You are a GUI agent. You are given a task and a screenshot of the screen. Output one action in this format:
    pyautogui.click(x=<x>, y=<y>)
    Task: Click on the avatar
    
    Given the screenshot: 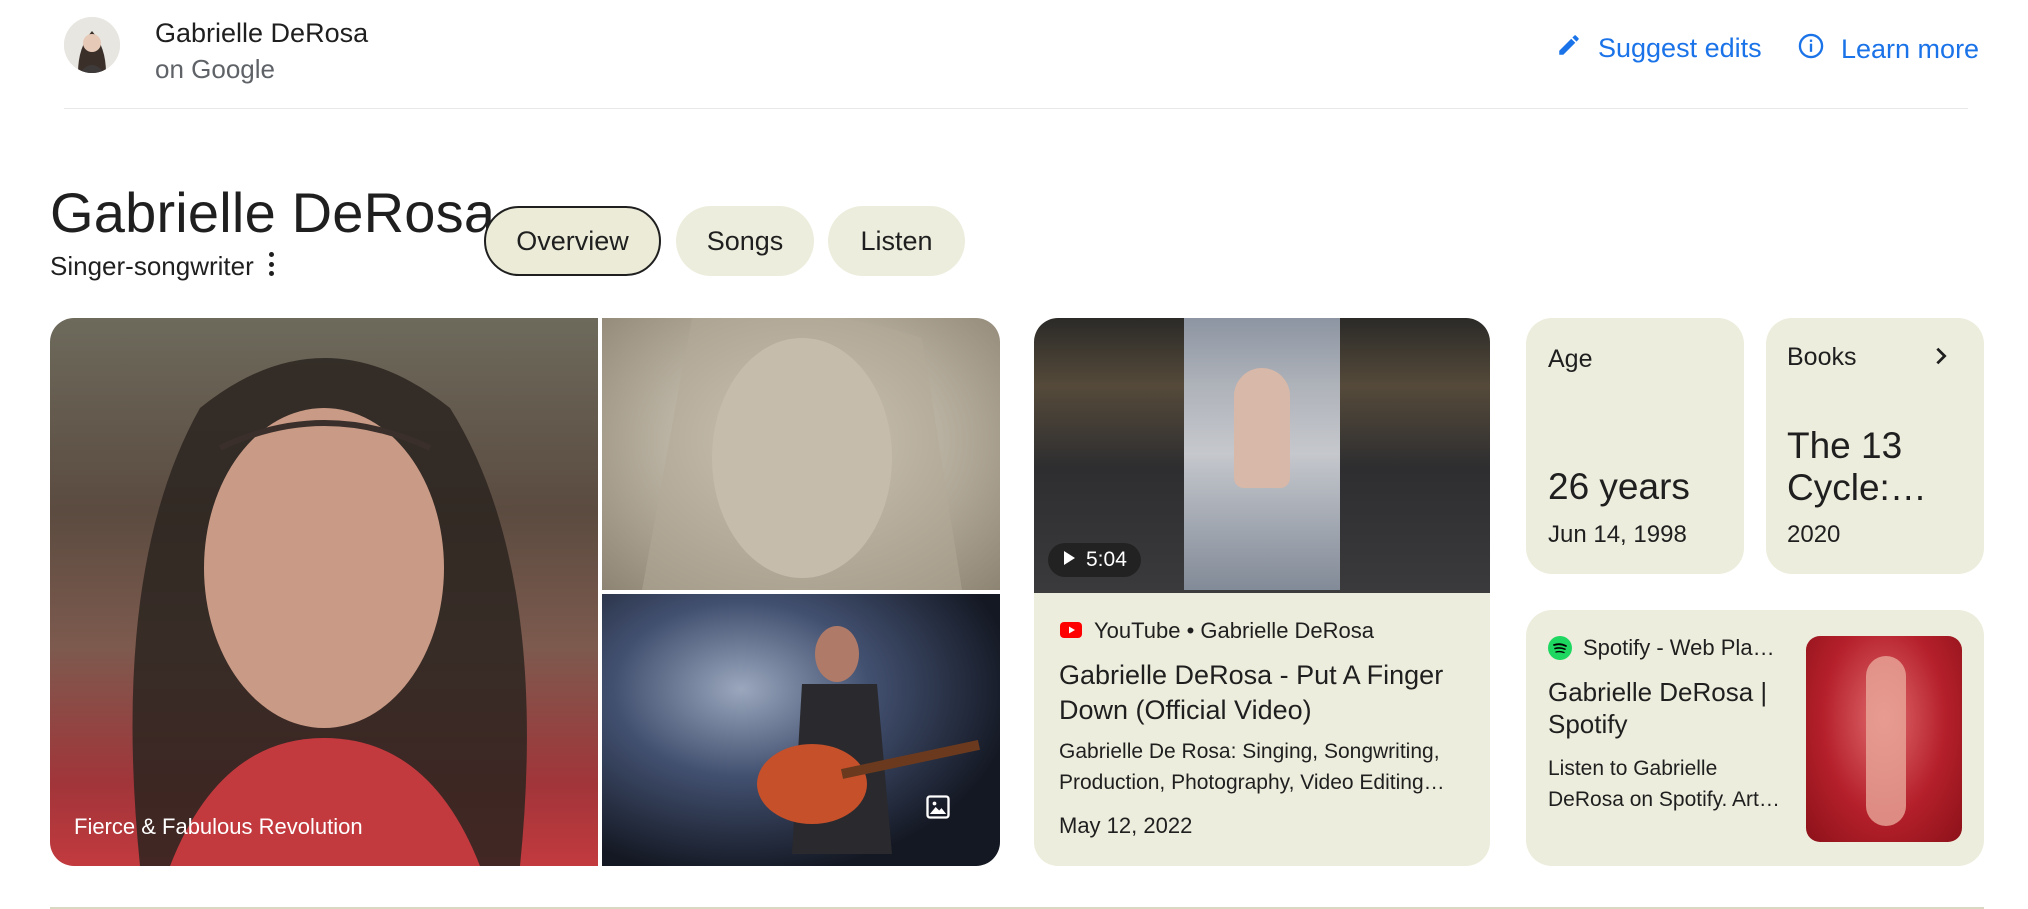 What is the action you would take?
    pyautogui.click(x=92, y=45)
    